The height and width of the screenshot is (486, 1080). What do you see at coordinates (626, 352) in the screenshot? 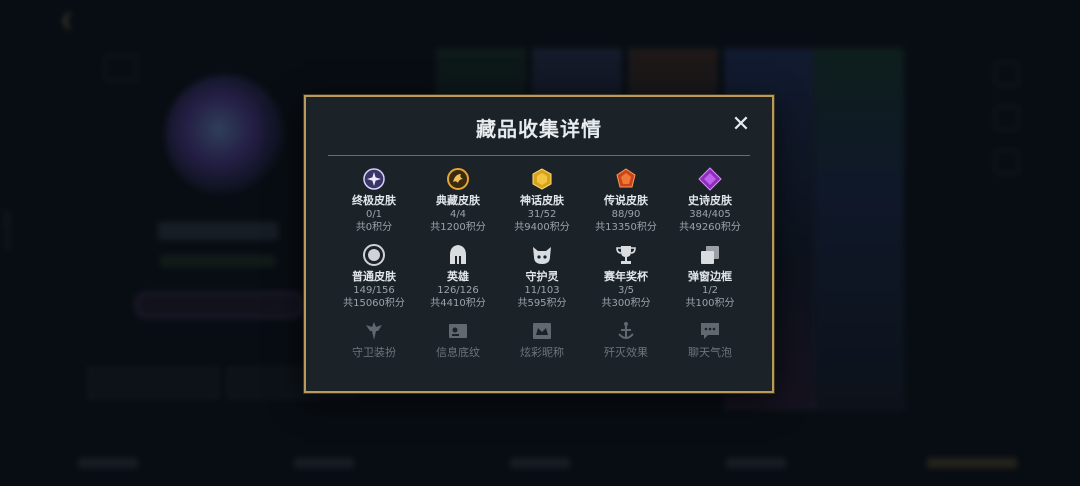
I see `item-label: 歼灭效果` at bounding box center [626, 352].